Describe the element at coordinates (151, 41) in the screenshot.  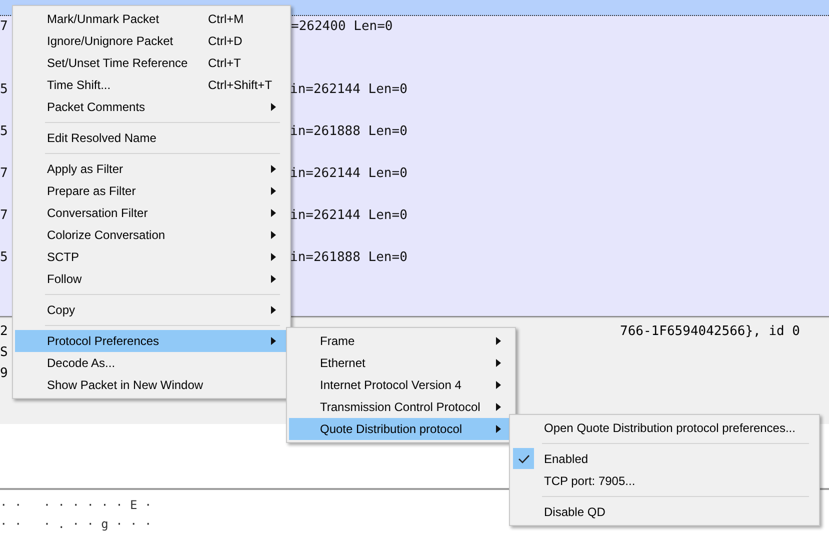
I see `menu-item: Ignore/Unignore Packet Ctrl+D` at that location.